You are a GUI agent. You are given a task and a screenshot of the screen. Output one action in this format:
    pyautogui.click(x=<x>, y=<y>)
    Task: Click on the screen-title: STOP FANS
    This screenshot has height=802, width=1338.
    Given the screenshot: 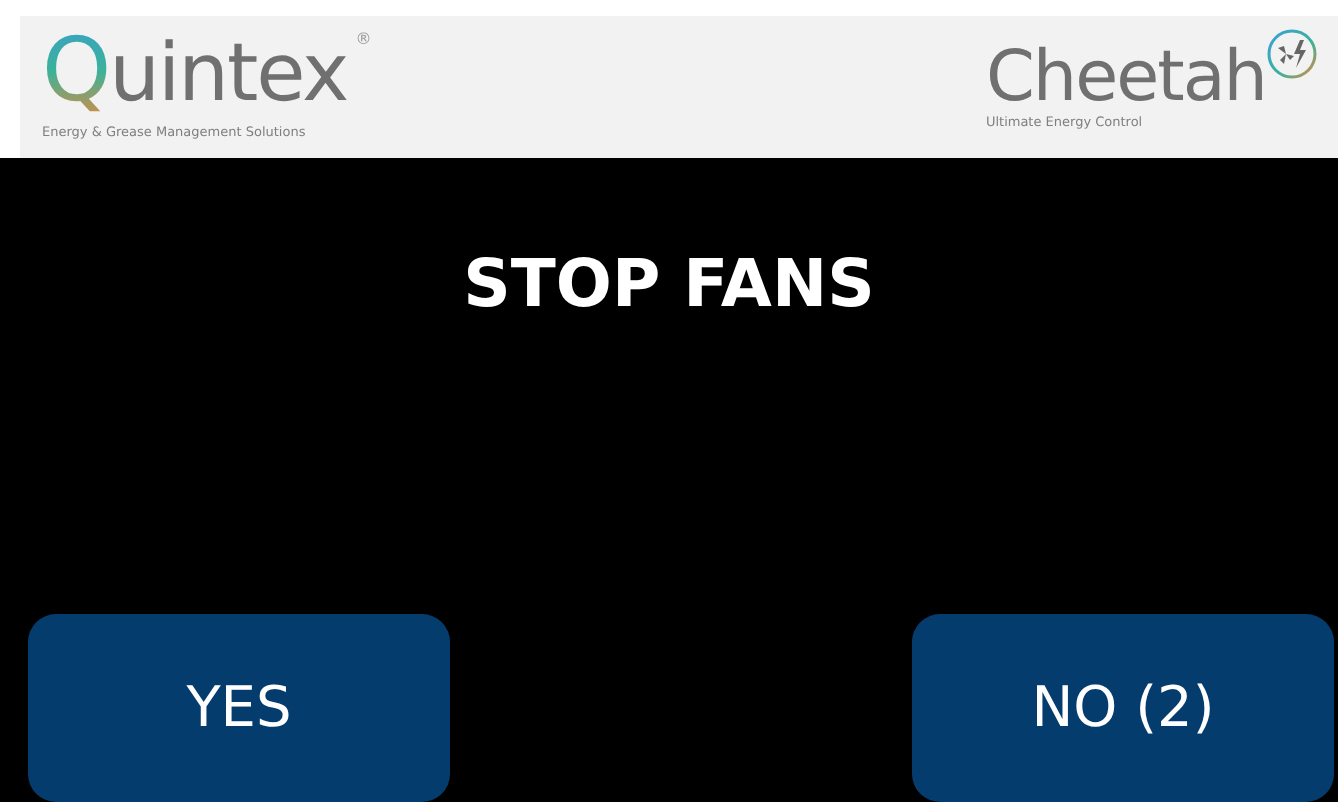 What is the action you would take?
    pyautogui.click(x=669, y=284)
    